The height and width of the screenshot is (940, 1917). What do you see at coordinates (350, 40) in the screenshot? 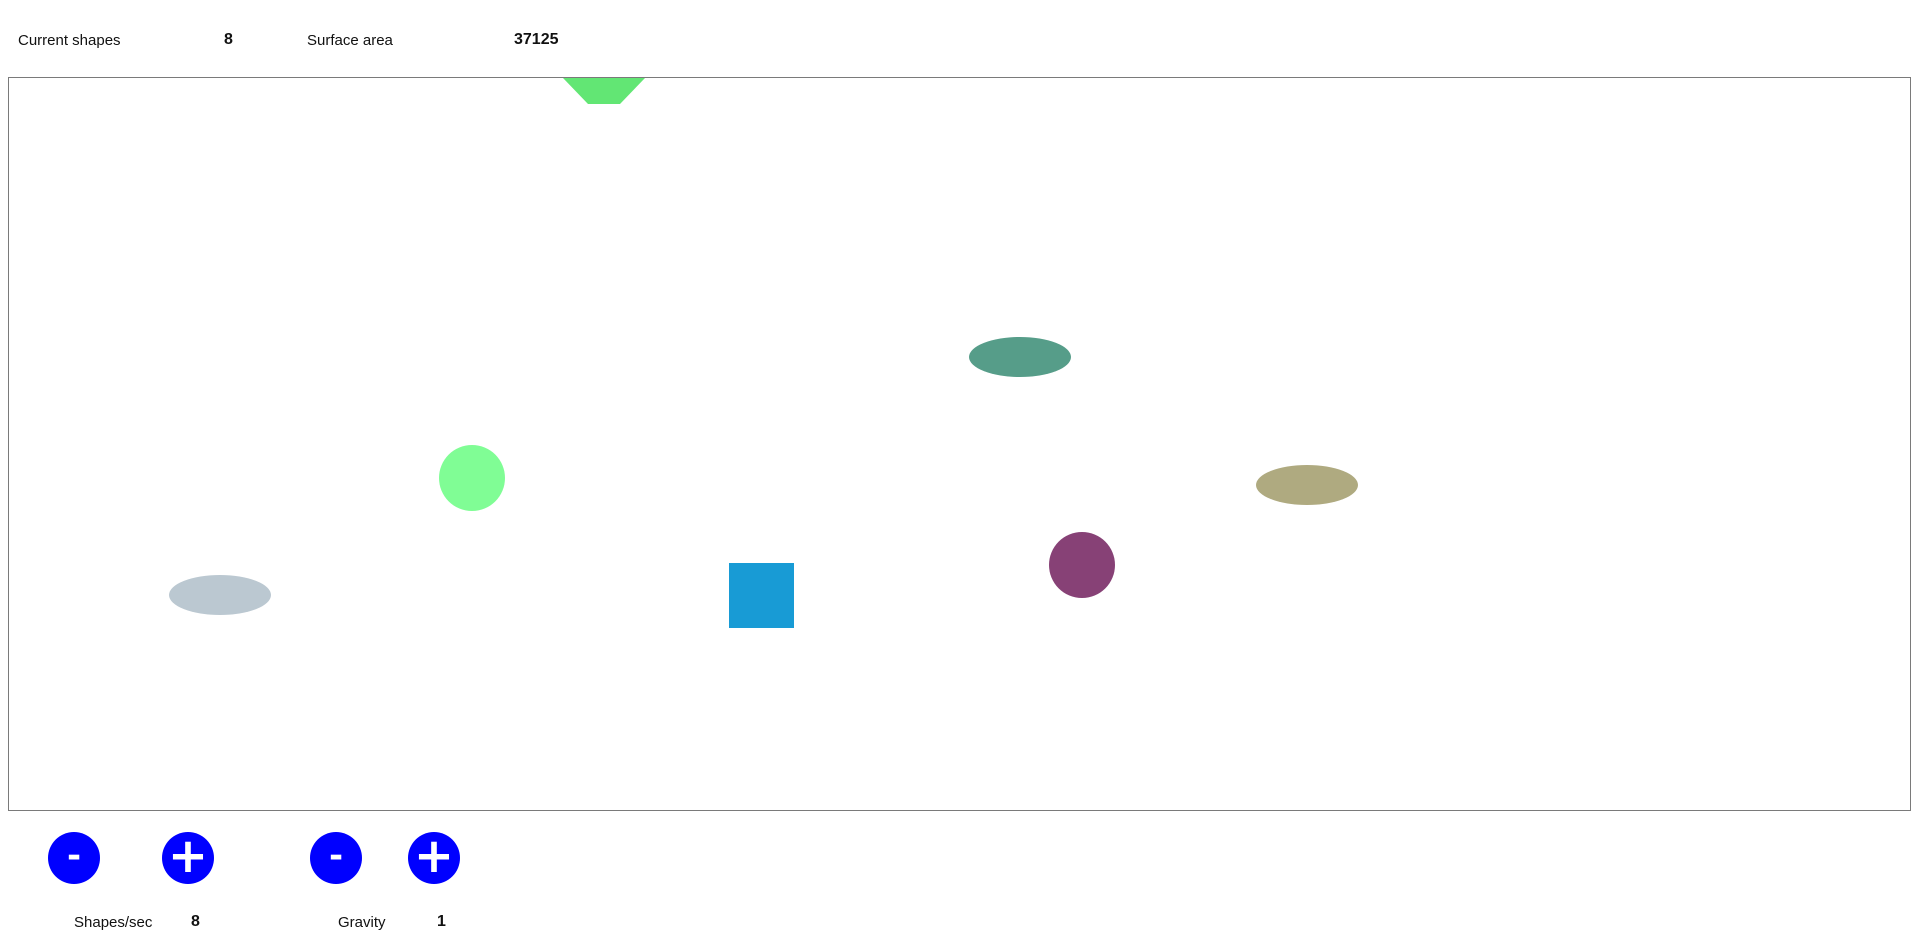
I see `surface-area-label: Surface area` at bounding box center [350, 40].